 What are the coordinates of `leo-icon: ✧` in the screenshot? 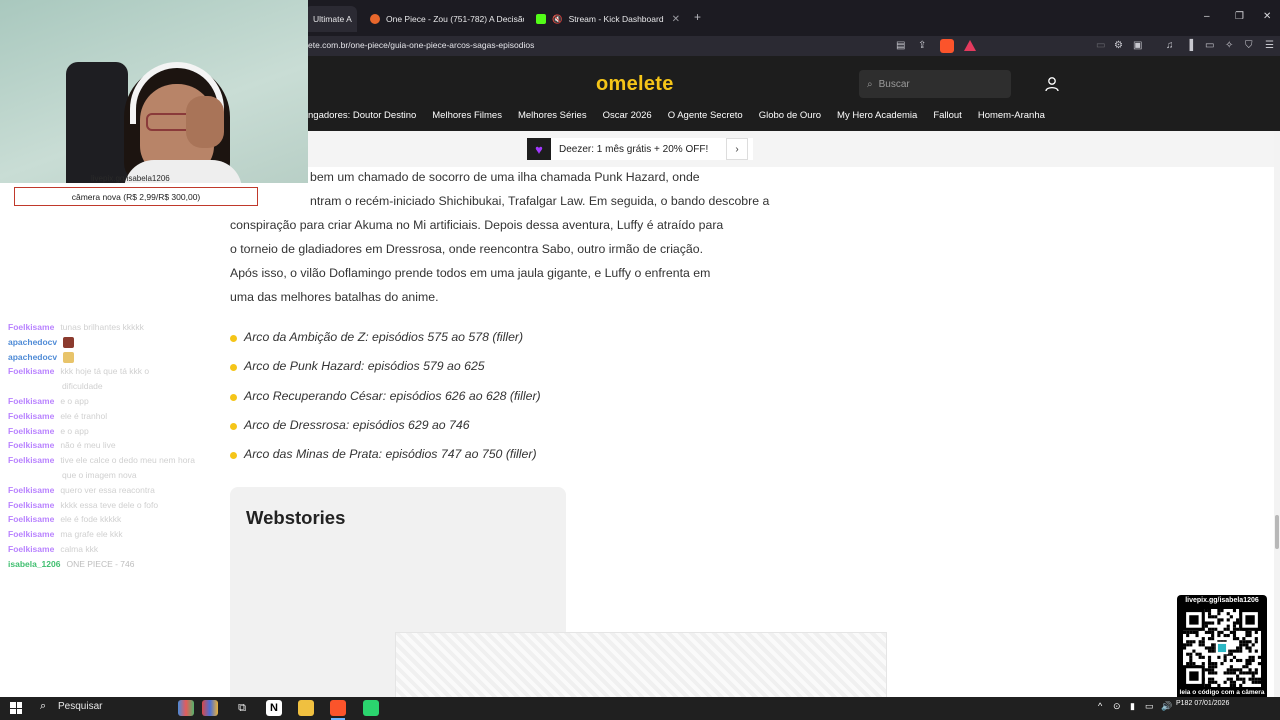 It's located at (1229, 45).